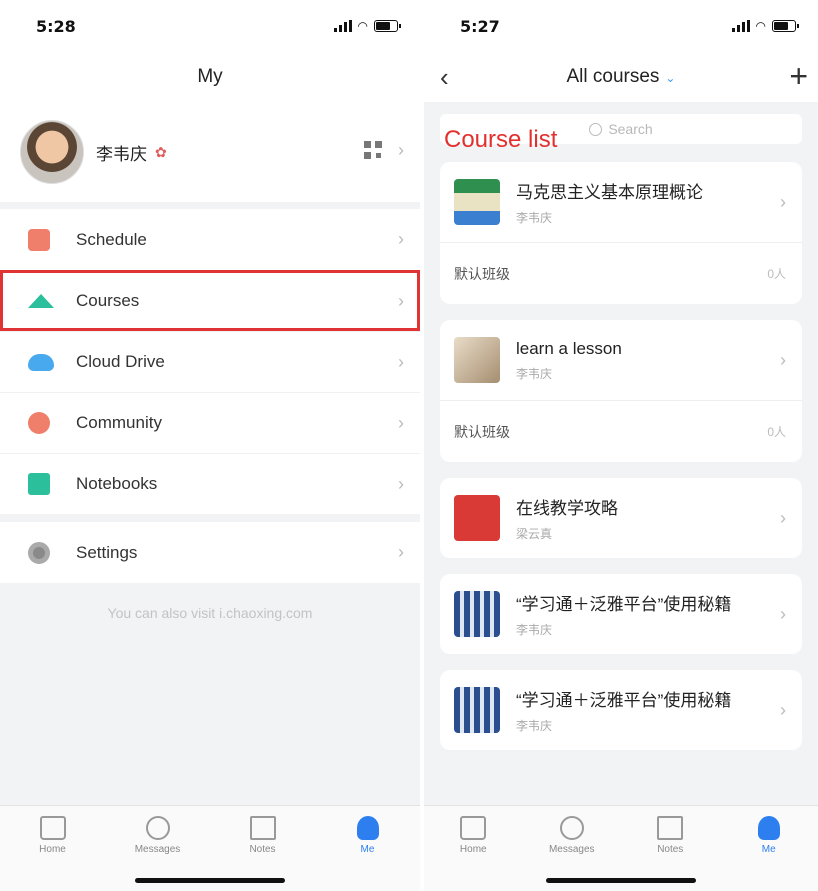 The image size is (818, 891). What do you see at coordinates (41, 362) in the screenshot?
I see `cloud-icon` at bounding box center [41, 362].